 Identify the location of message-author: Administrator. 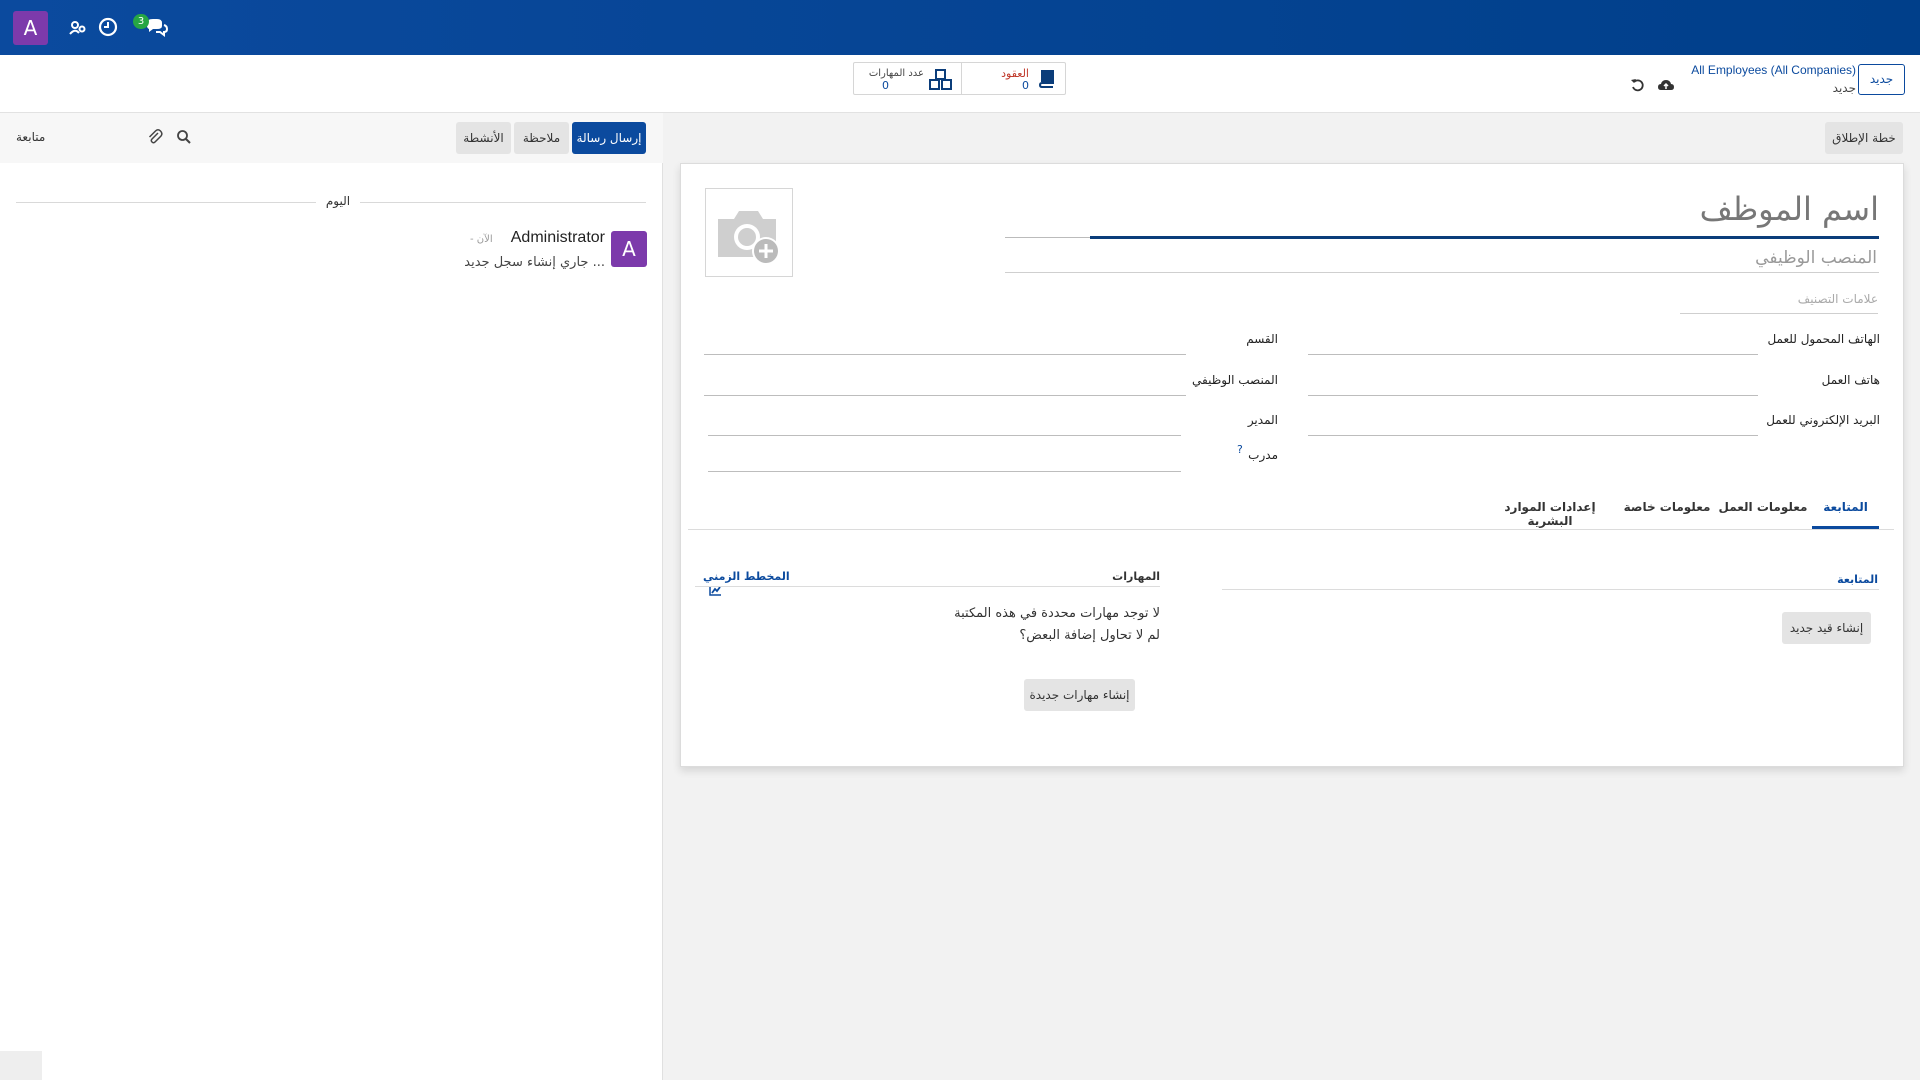
(522, 238).